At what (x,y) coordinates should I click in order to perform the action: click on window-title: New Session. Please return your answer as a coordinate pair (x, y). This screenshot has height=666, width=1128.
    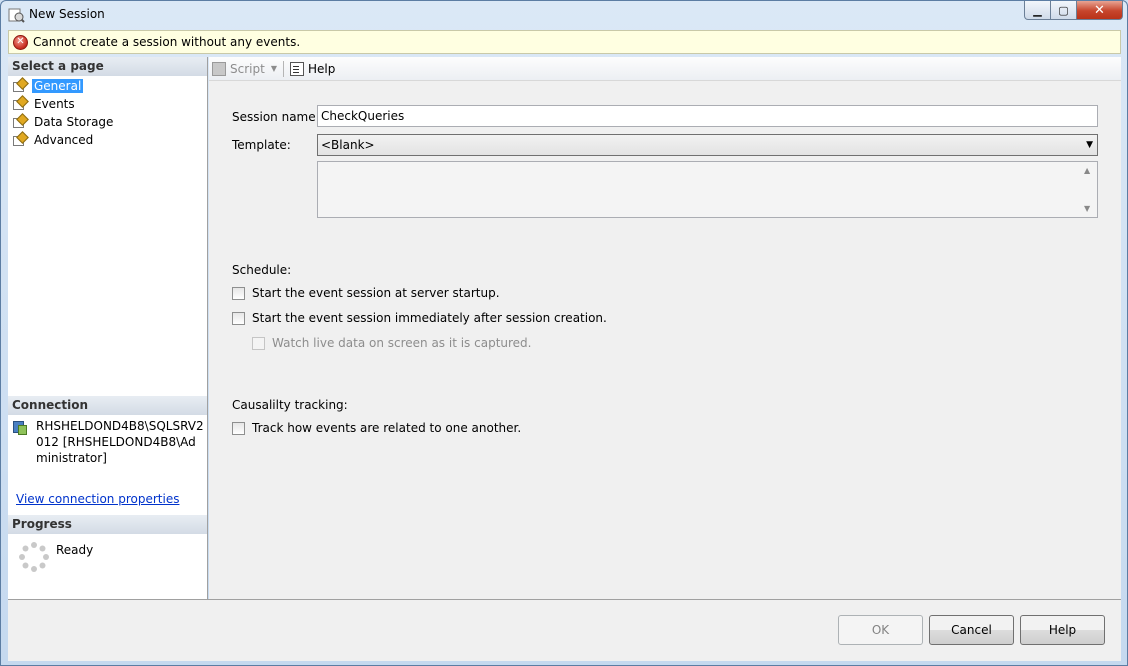
    Looking at the image, I should click on (67, 14).